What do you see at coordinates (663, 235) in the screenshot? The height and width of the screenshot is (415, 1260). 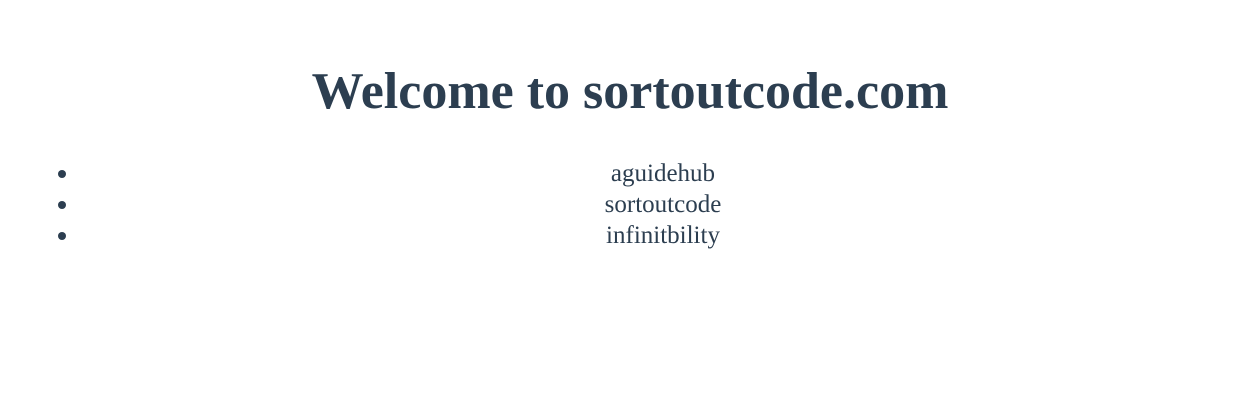 I see `list-item-label: infinitbility` at bounding box center [663, 235].